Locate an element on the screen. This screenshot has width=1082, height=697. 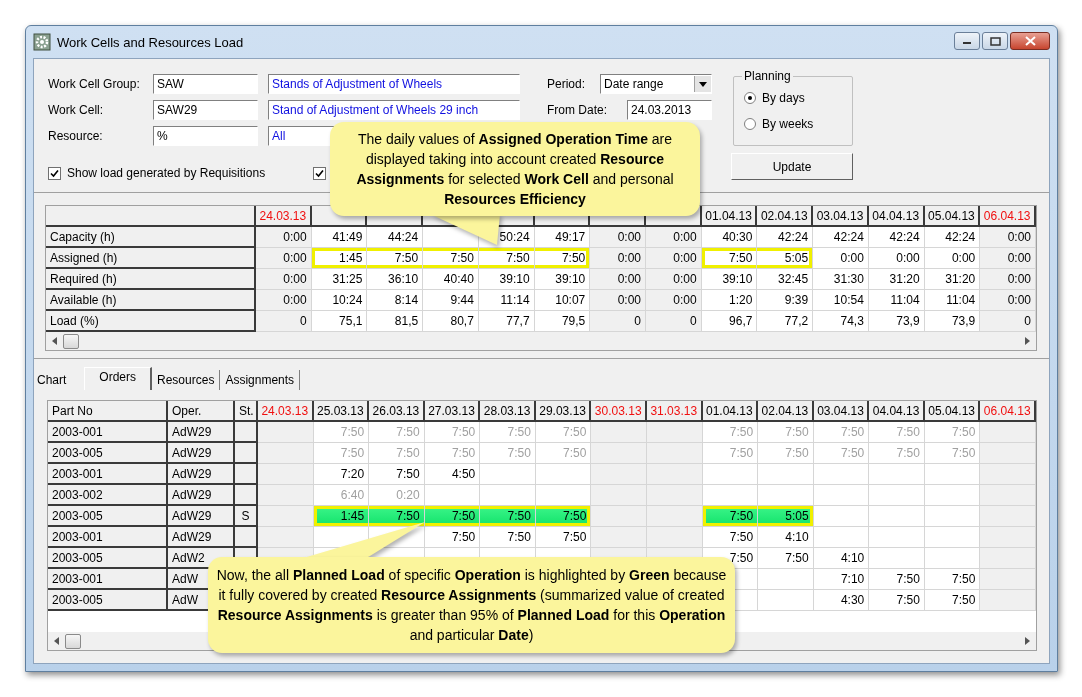
column-header: Oper. is located at coordinates (201, 411).